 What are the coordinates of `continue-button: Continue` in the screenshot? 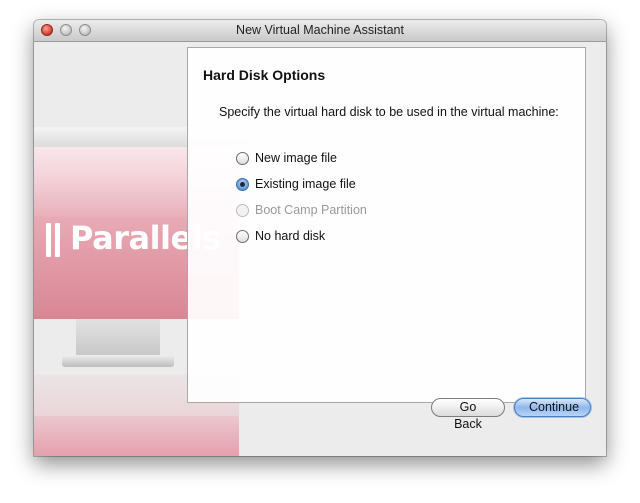 It's located at (552, 407).